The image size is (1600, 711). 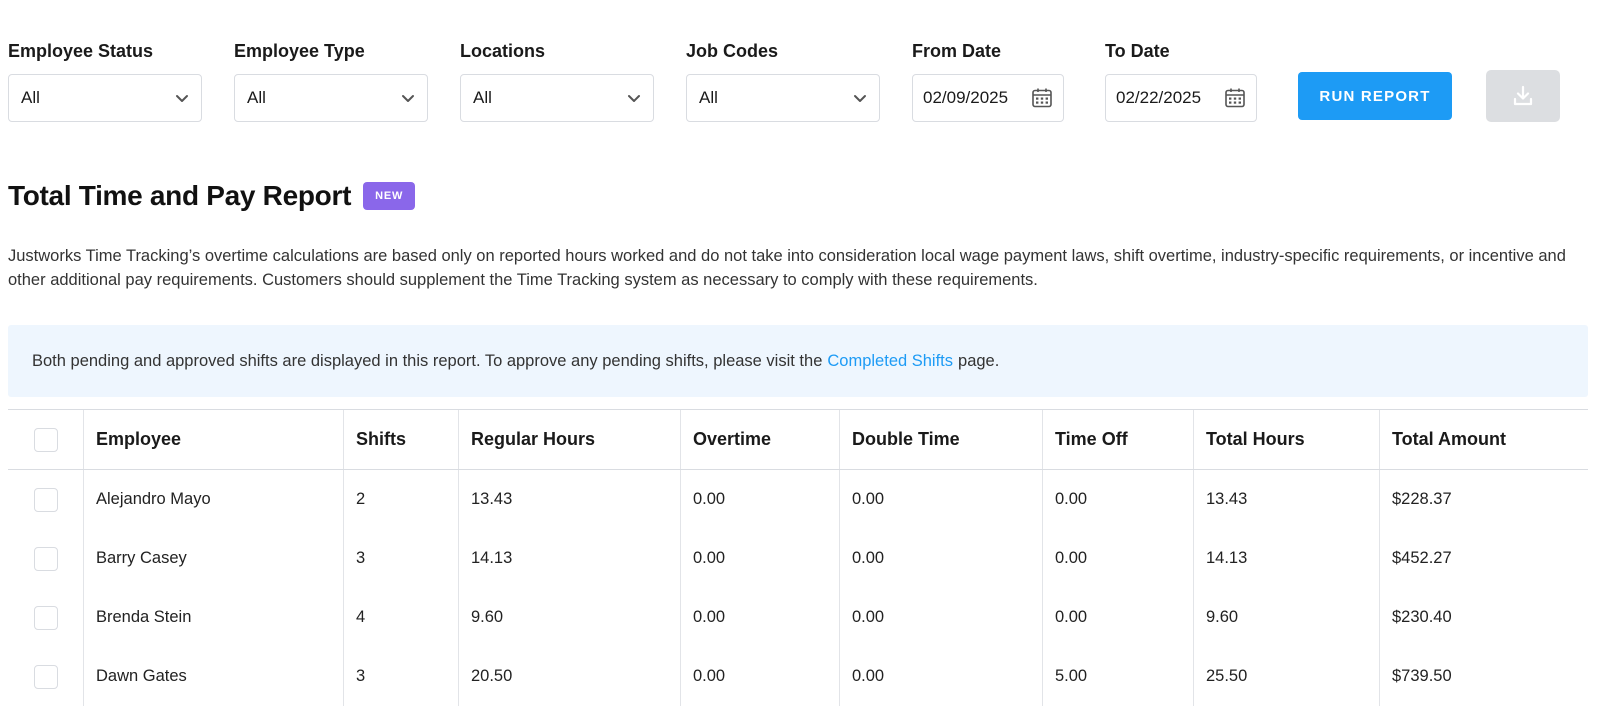 I want to click on employee-type-select: All, so click(x=331, y=98).